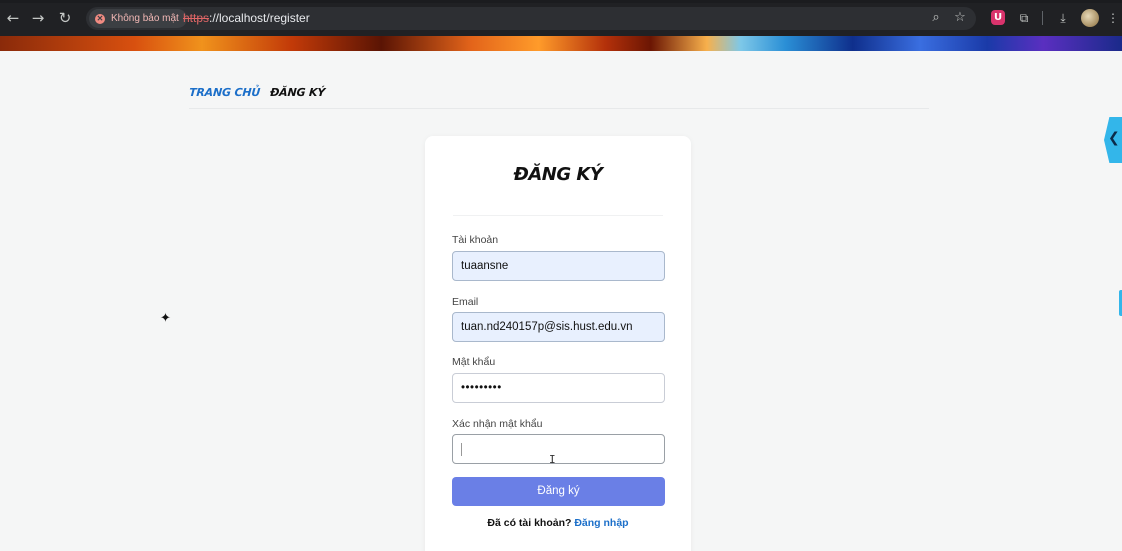 This screenshot has width=1122, height=551. Describe the element at coordinates (558, 327) in the screenshot. I see `email-field: tuan.nd240157p@sis.hust.edu.vn` at that location.